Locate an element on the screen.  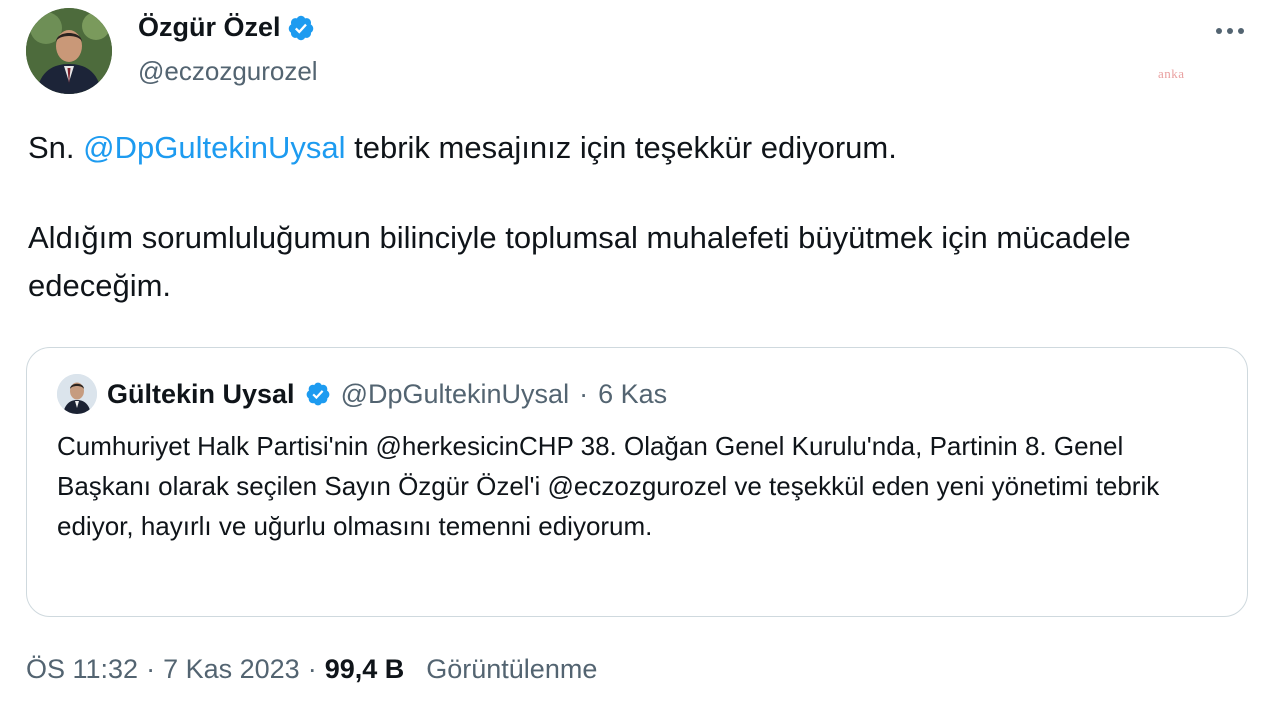
quoted-author-name: Gültekin Uysal is located at coordinates (201, 394).